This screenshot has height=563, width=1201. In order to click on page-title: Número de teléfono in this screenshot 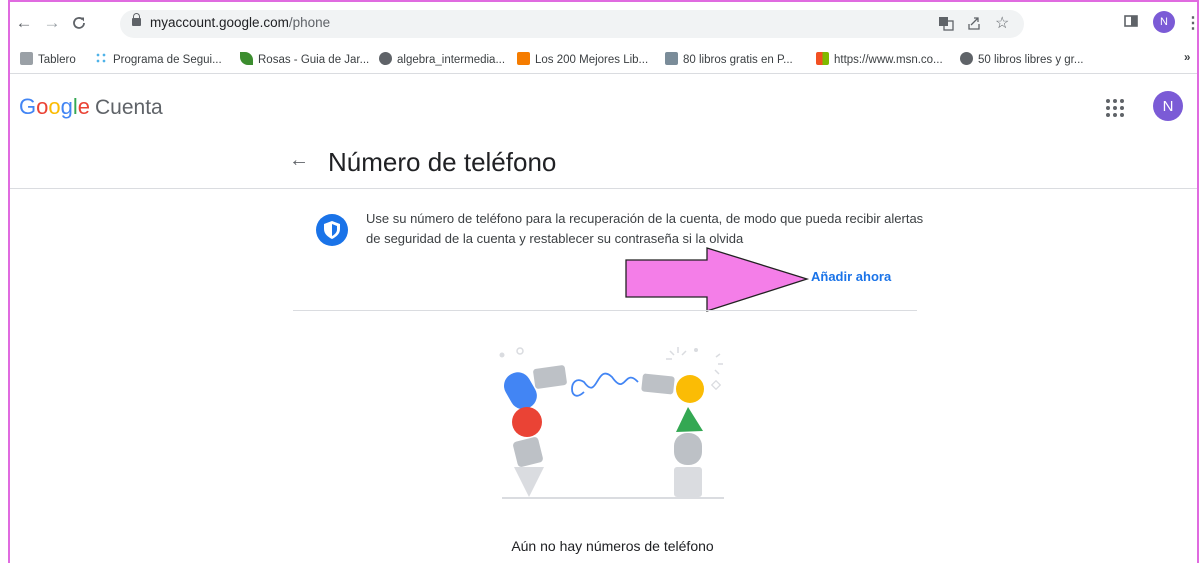, I will do `click(442, 162)`.